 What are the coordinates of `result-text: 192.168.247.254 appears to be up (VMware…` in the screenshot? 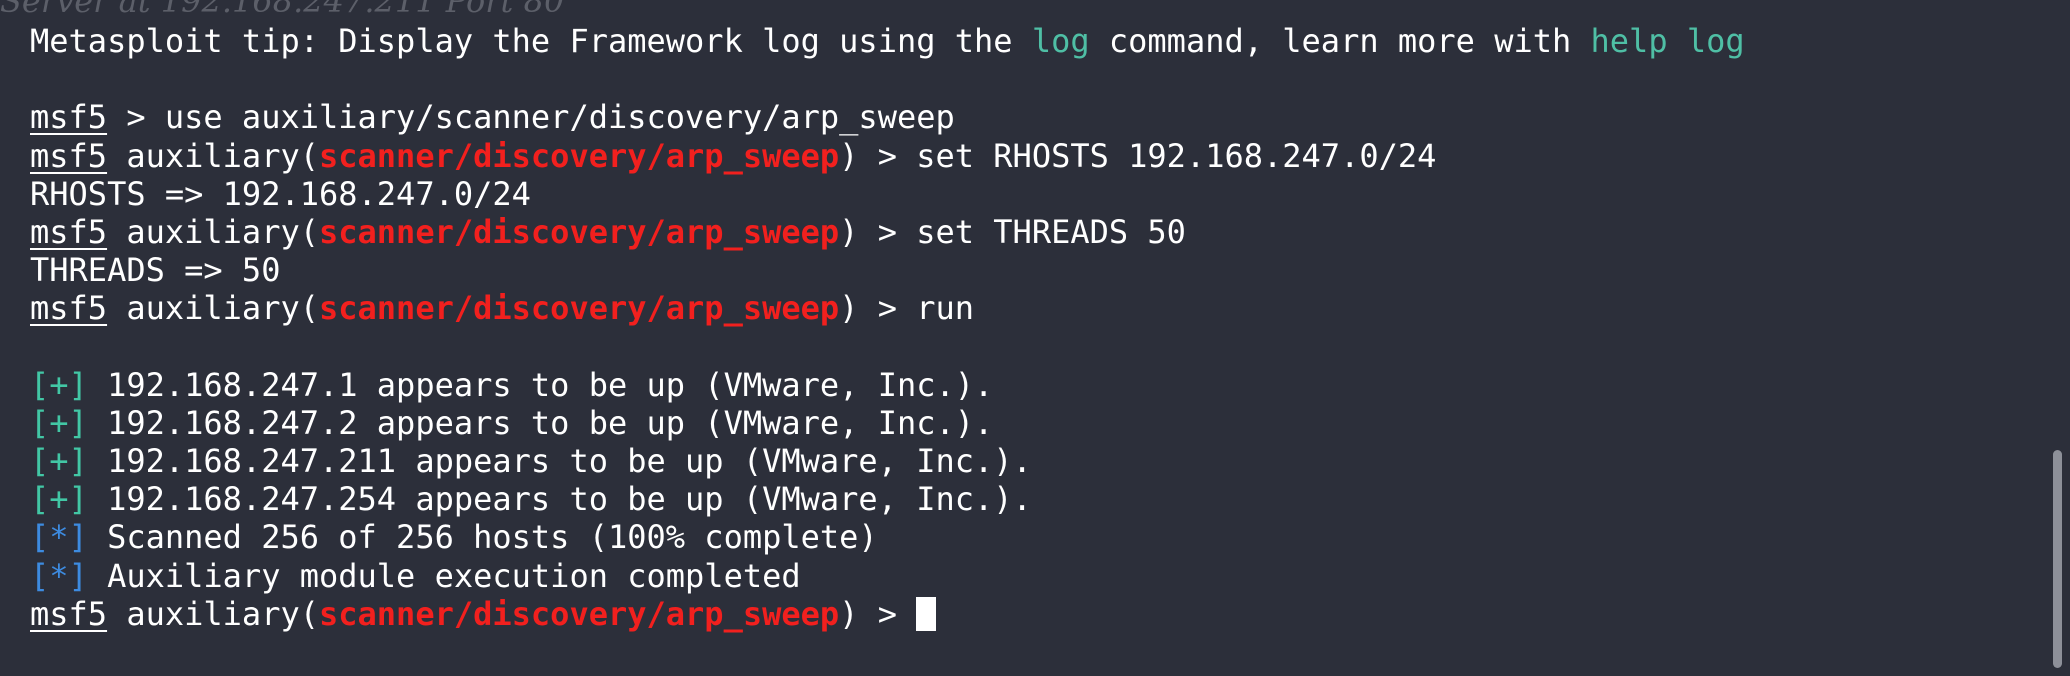 It's located at (559, 499).